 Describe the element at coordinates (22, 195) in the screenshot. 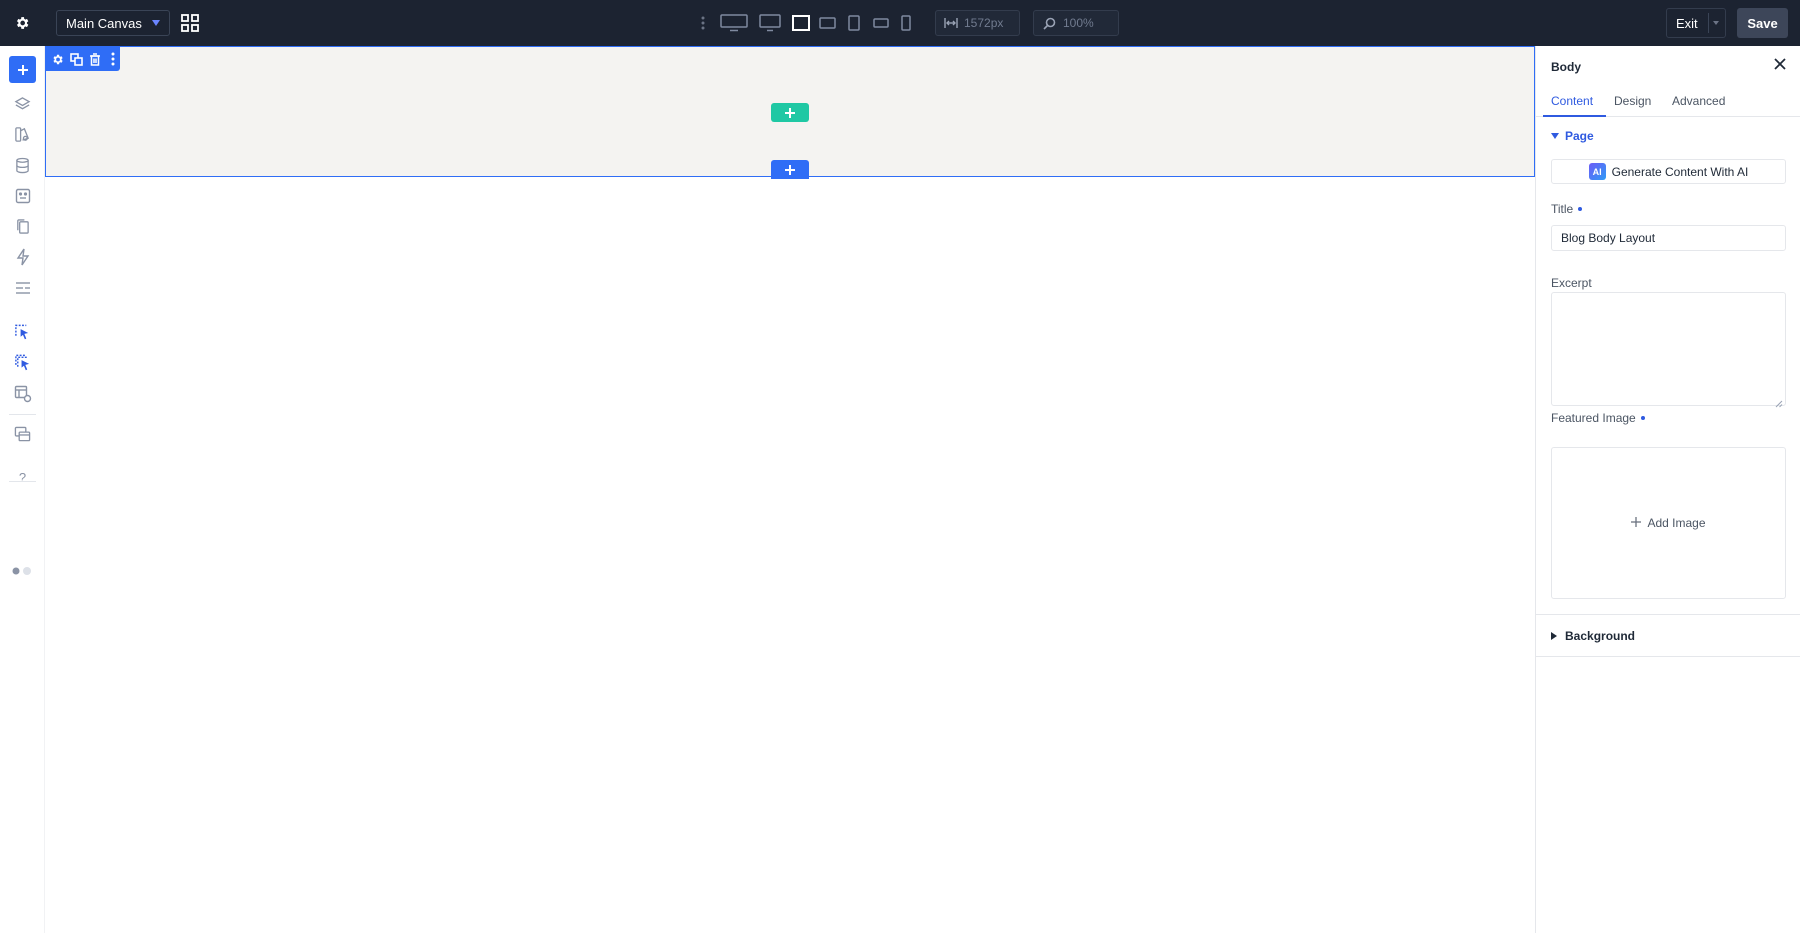

I see `components-icon` at that location.